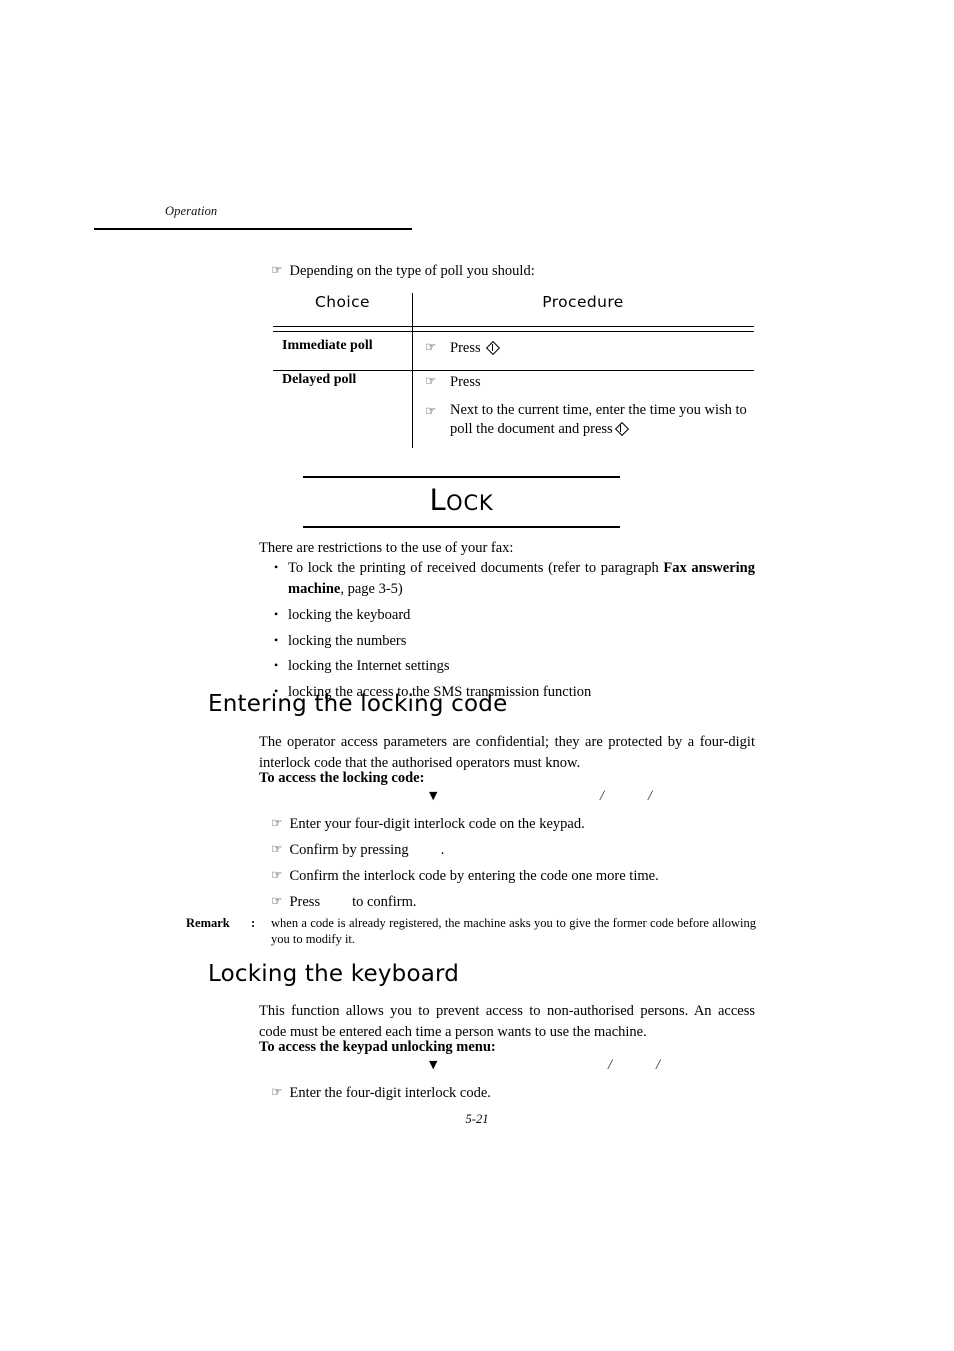 This screenshot has width=954, height=1351. What do you see at coordinates (438, 500) in the screenshot?
I see `chapter-title-initial: L` at bounding box center [438, 500].